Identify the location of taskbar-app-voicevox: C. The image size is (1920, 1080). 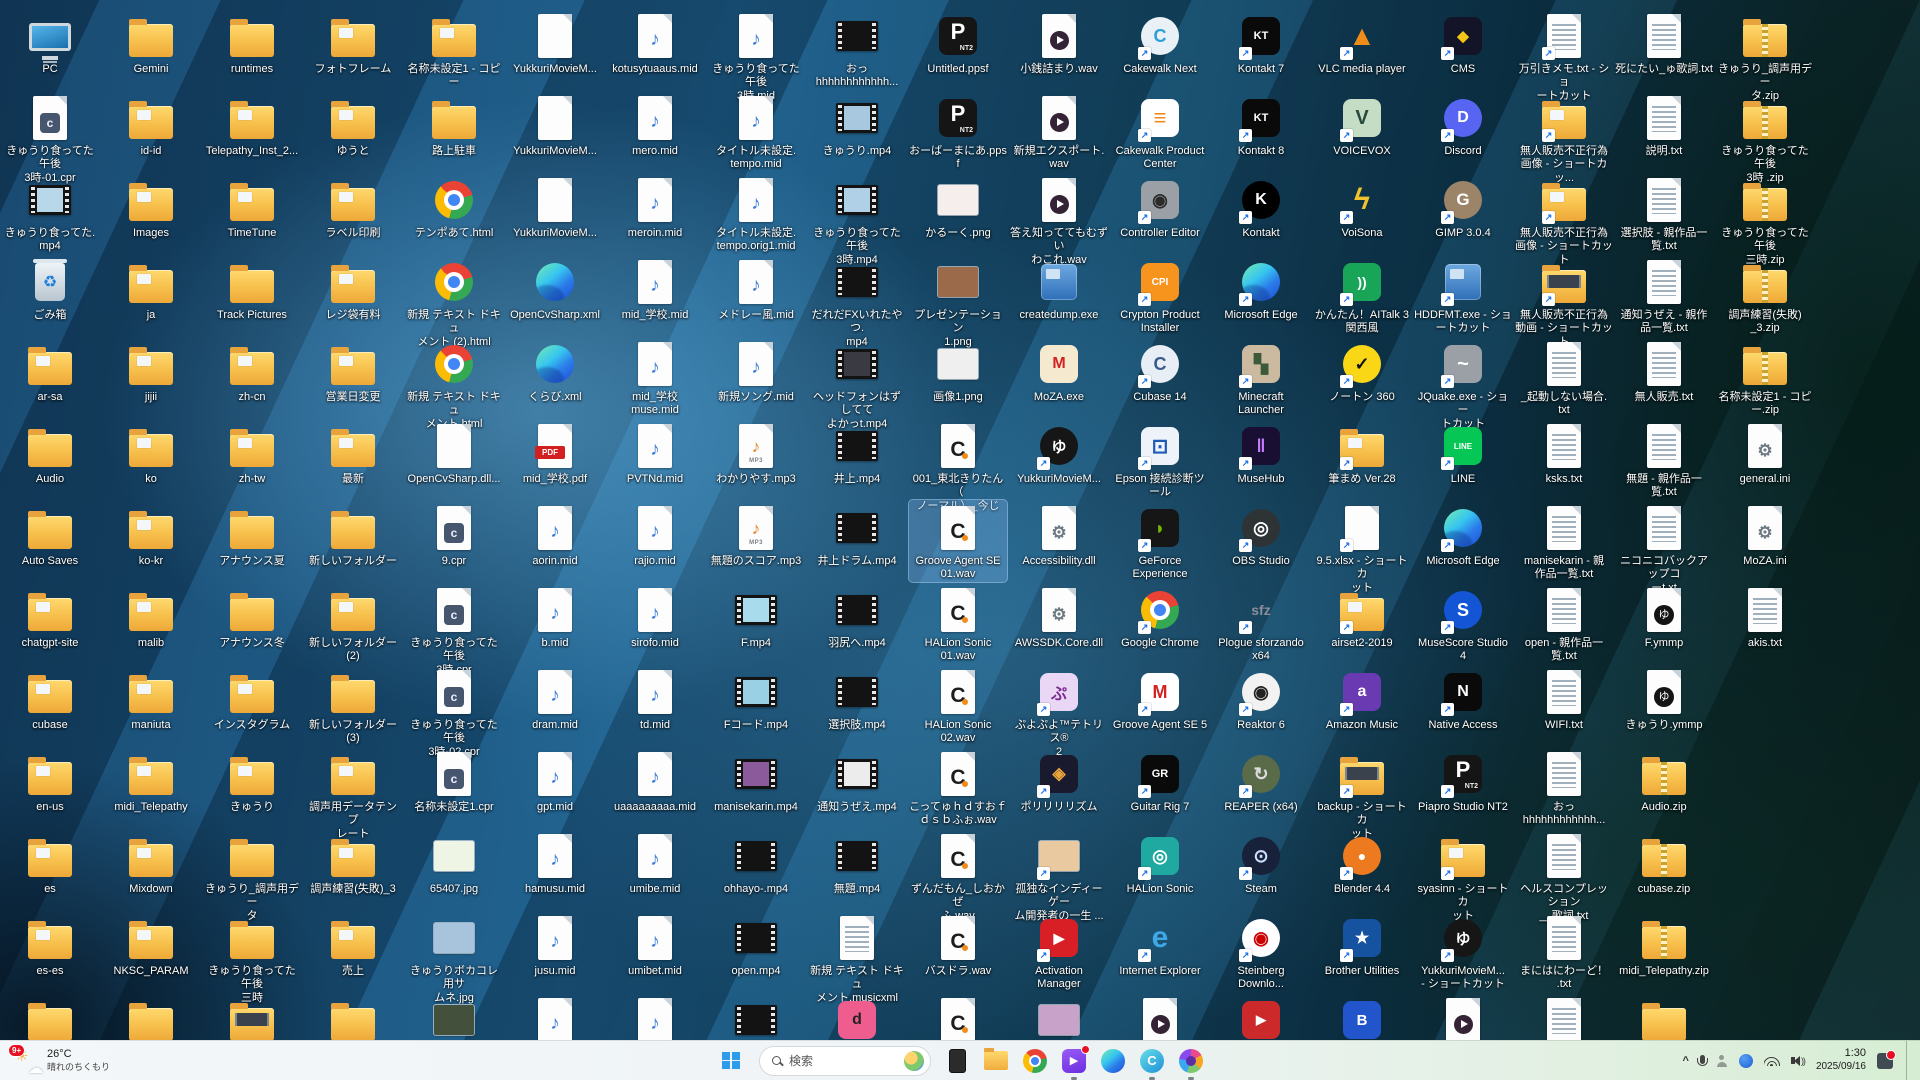
(1152, 1064).